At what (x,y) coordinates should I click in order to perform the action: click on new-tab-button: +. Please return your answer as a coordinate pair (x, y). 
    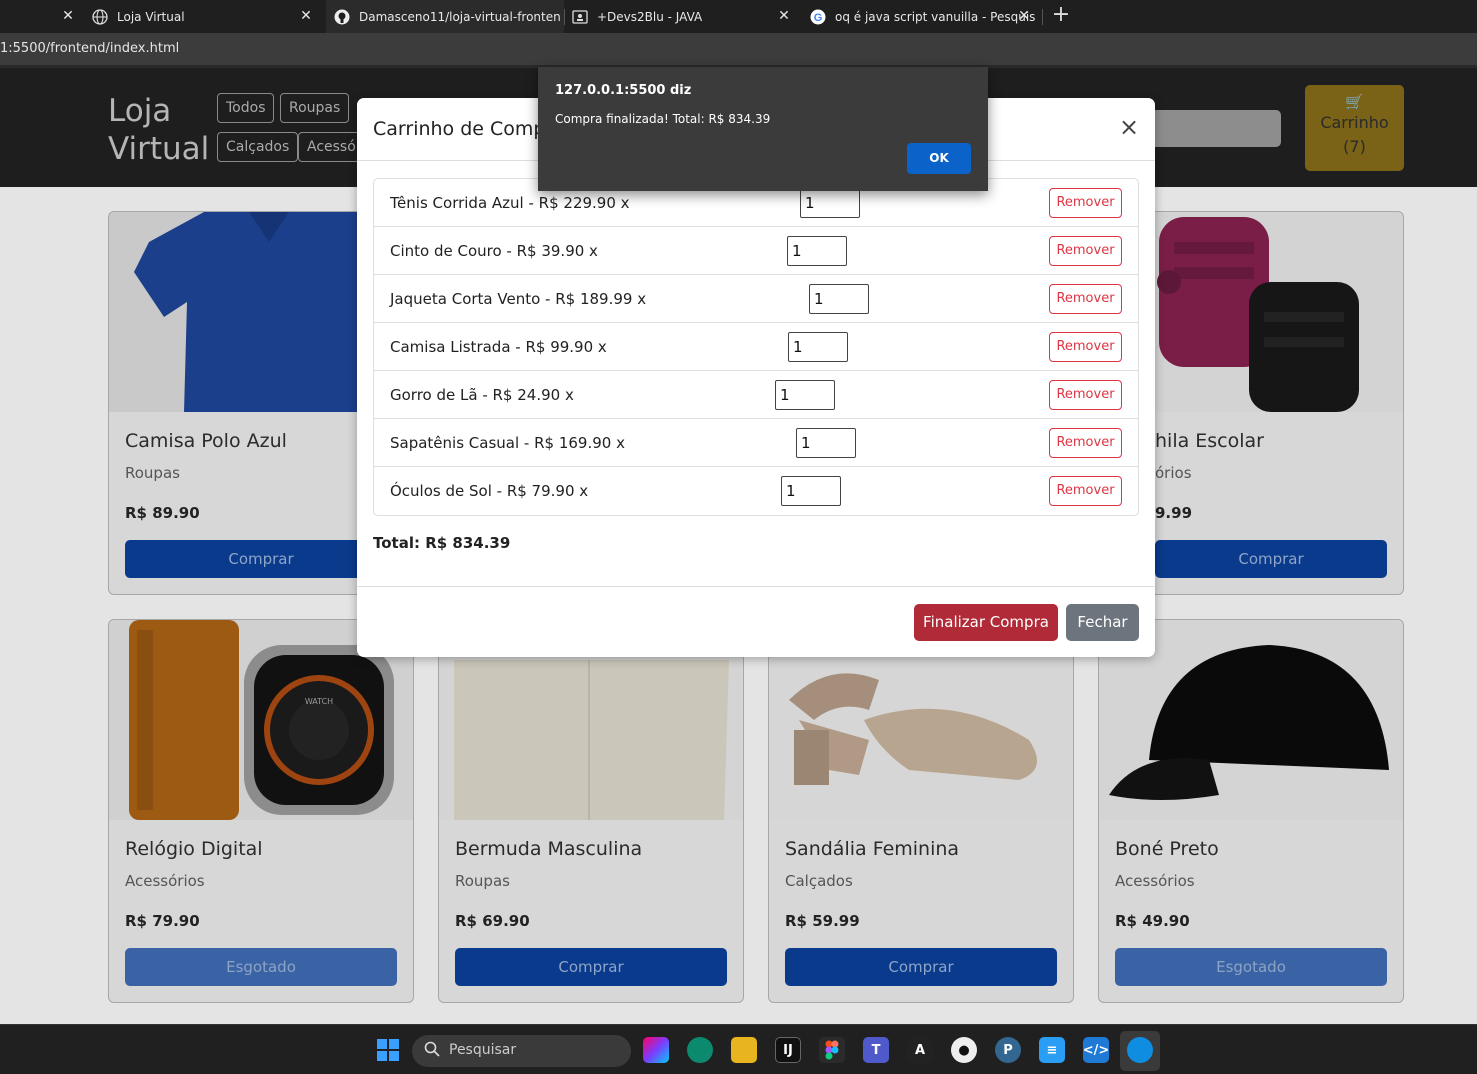
    Looking at the image, I should click on (1061, 14).